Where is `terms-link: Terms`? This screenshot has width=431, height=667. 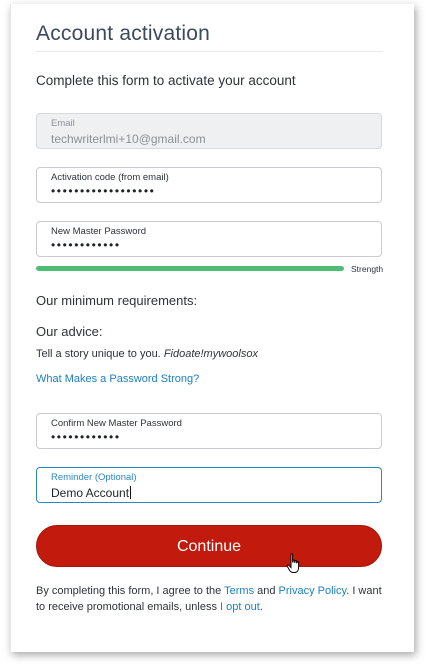 terms-link: Terms is located at coordinates (239, 591).